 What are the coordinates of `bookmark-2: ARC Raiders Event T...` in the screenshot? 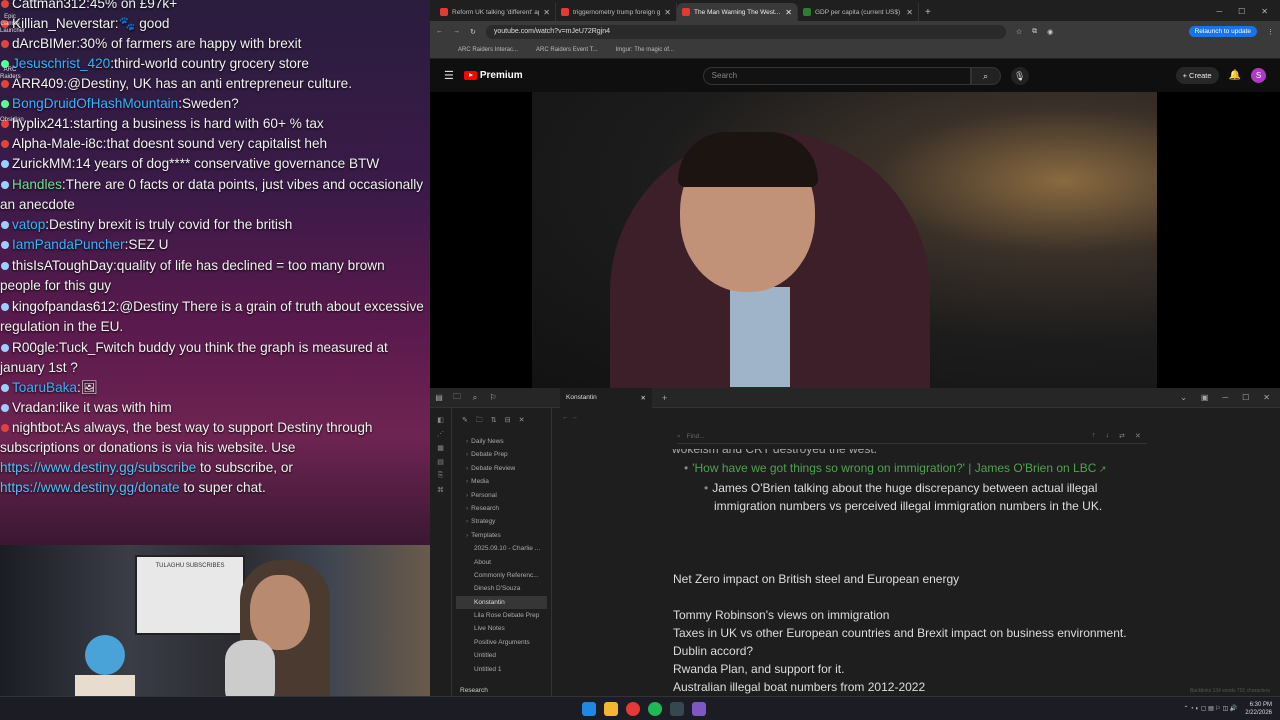 It's located at (567, 50).